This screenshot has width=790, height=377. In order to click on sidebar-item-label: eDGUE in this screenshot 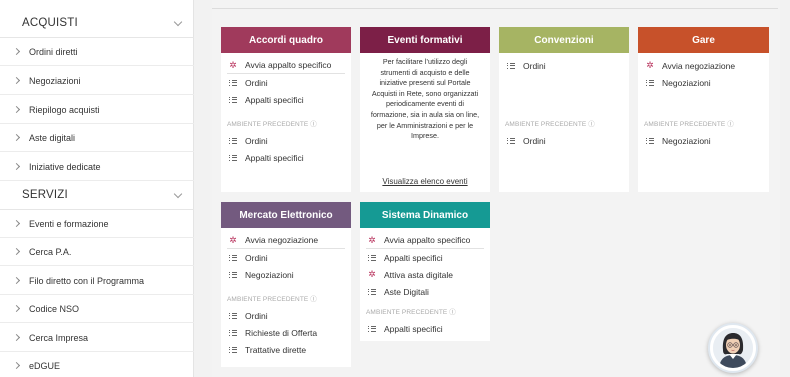, I will do `click(45, 365)`.